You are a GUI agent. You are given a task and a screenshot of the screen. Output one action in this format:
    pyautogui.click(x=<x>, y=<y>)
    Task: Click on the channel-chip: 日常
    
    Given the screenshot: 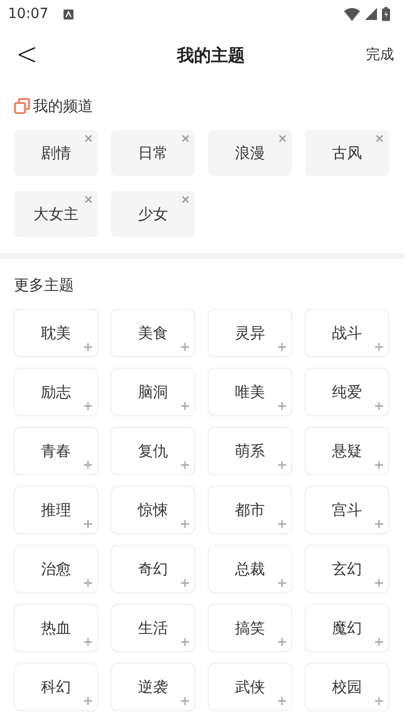 What is the action you would take?
    pyautogui.click(x=153, y=153)
    